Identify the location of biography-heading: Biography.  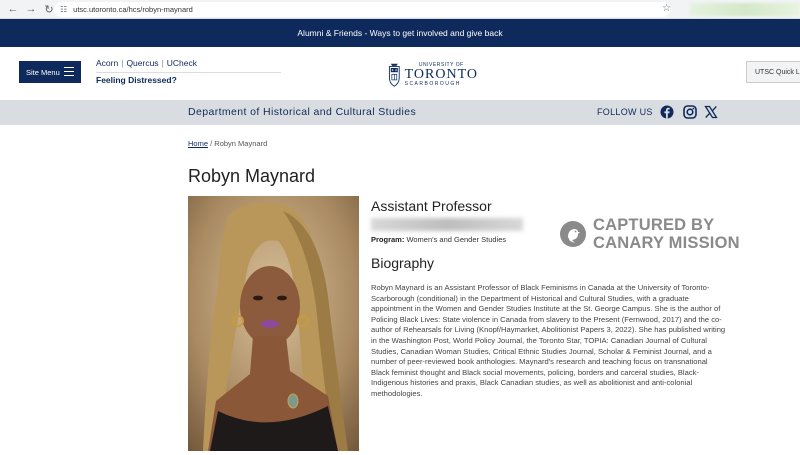
(403, 263).